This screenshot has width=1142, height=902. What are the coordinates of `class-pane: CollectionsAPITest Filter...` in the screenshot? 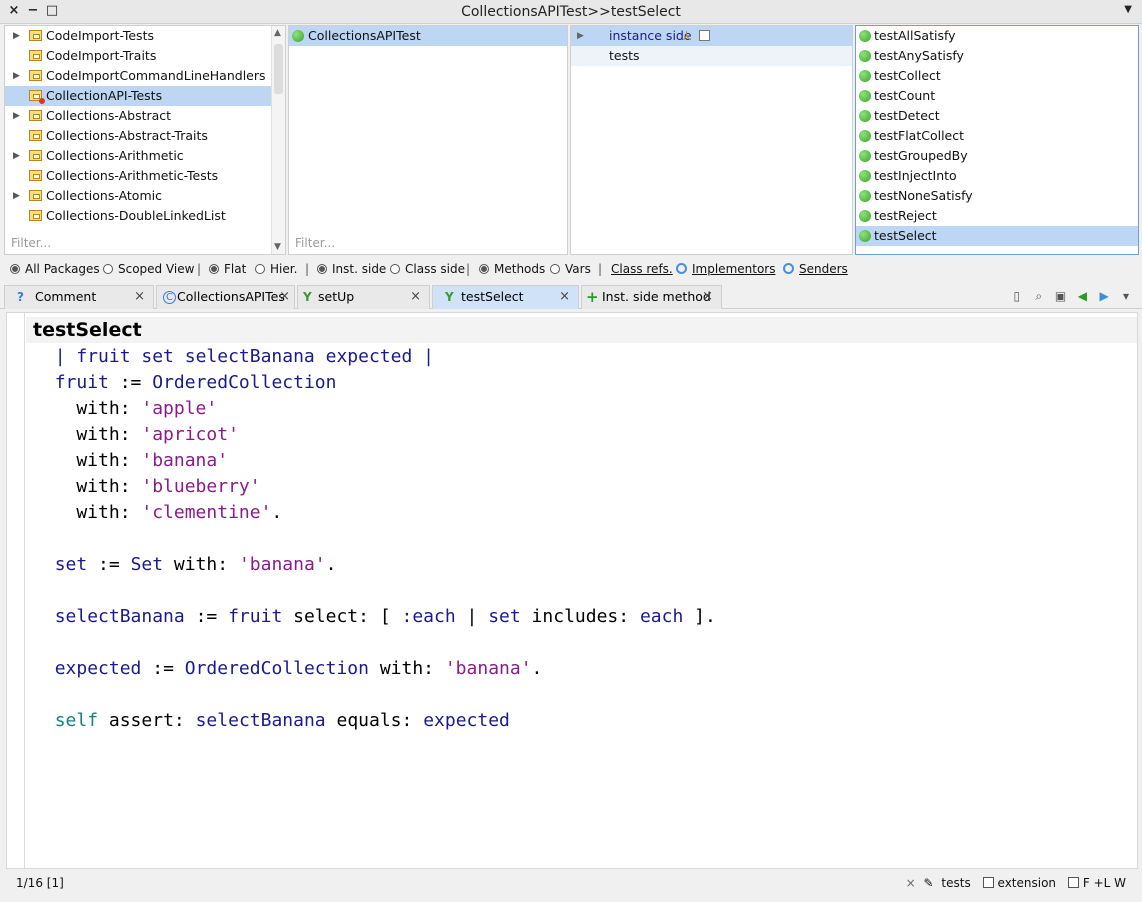 It's located at (428, 140).